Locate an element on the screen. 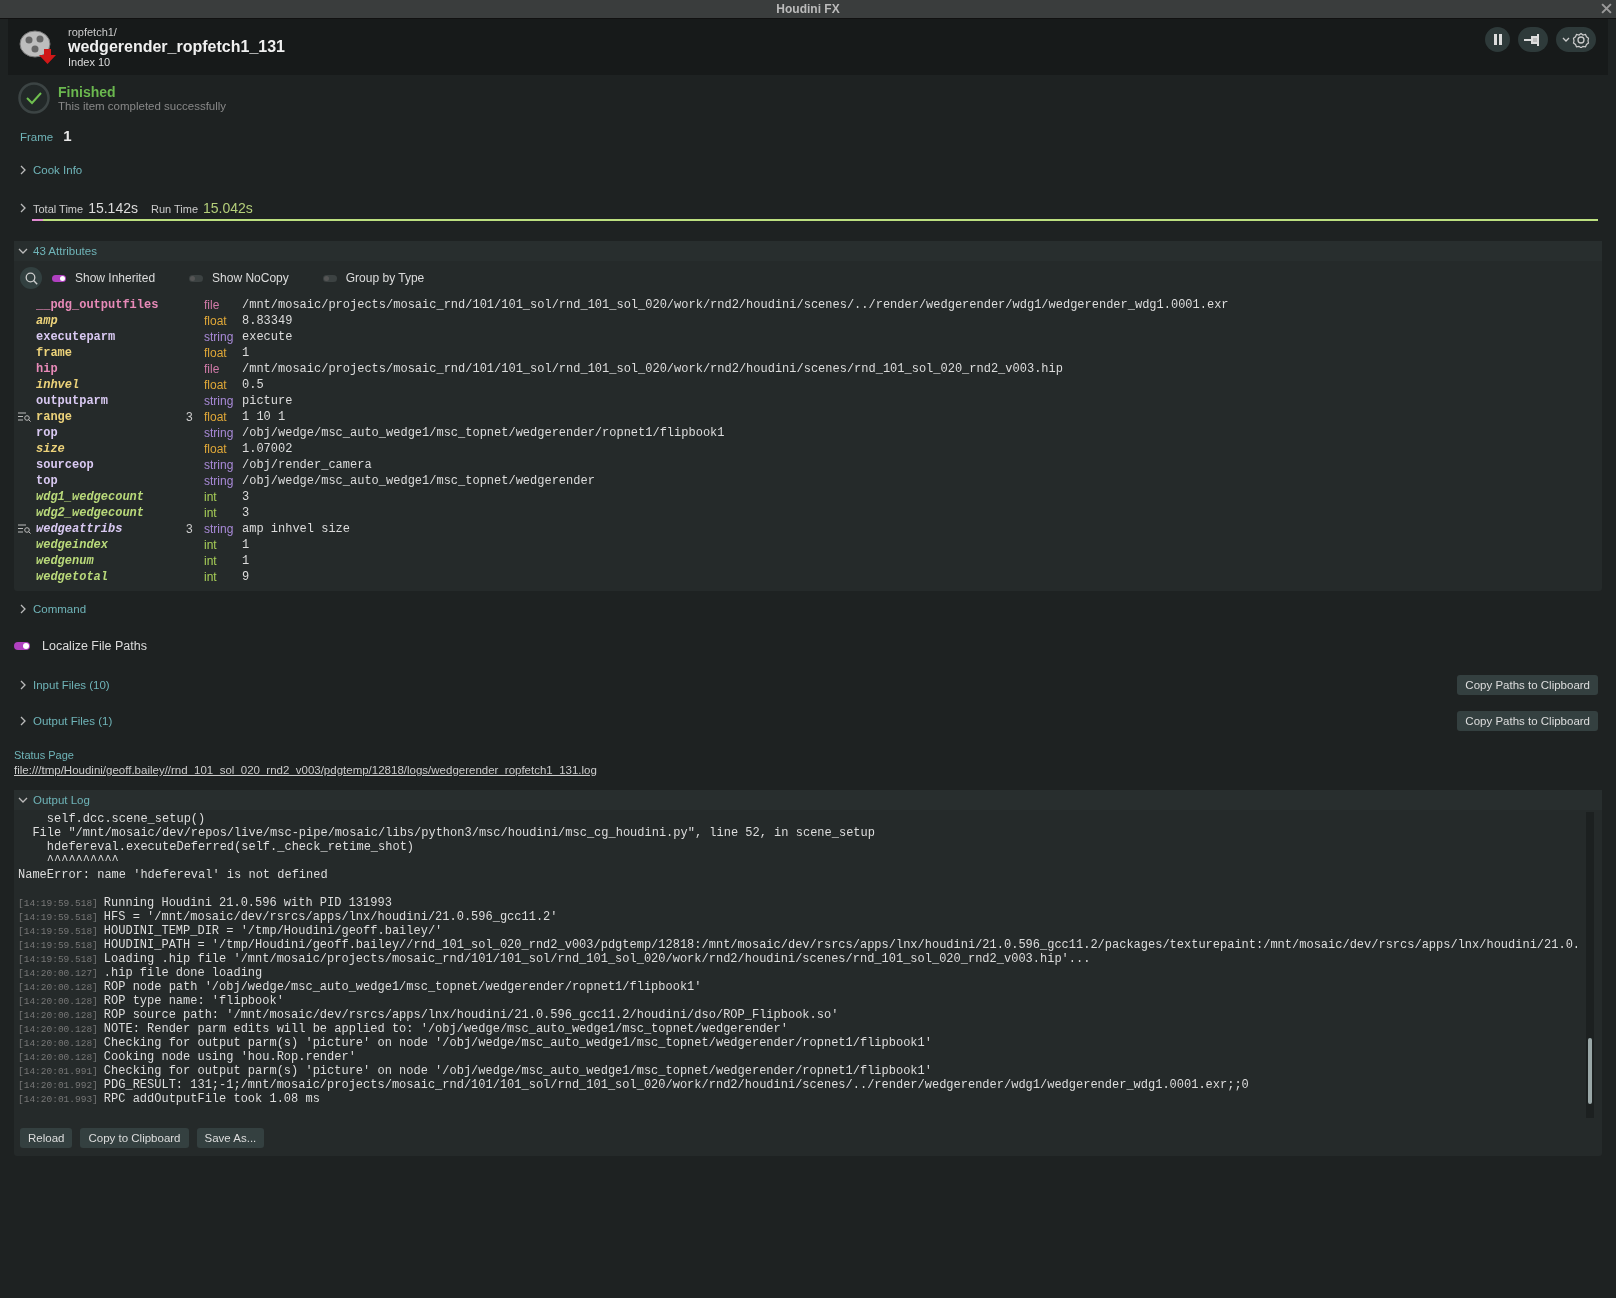  cook-info-expander: Cook Info is located at coordinates (50, 170).